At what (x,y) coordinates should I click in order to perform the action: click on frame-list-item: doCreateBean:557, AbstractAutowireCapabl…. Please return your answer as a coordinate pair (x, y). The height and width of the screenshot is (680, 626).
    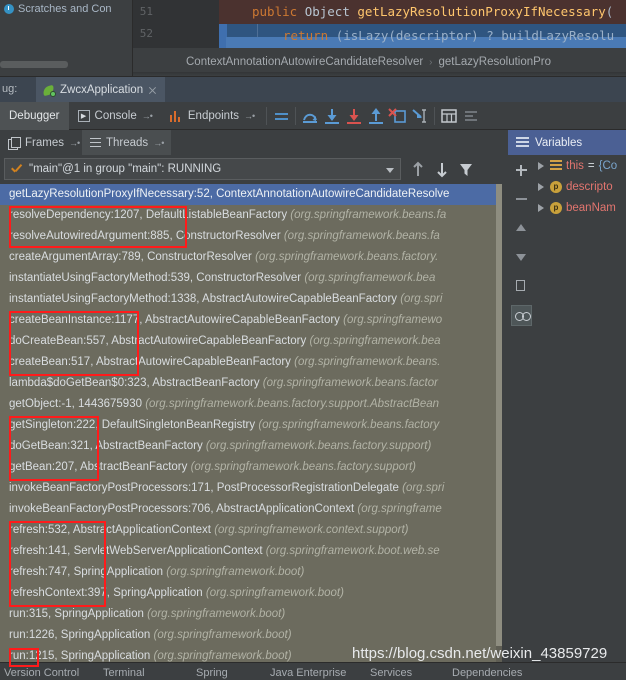
    Looking at the image, I should click on (251, 341).